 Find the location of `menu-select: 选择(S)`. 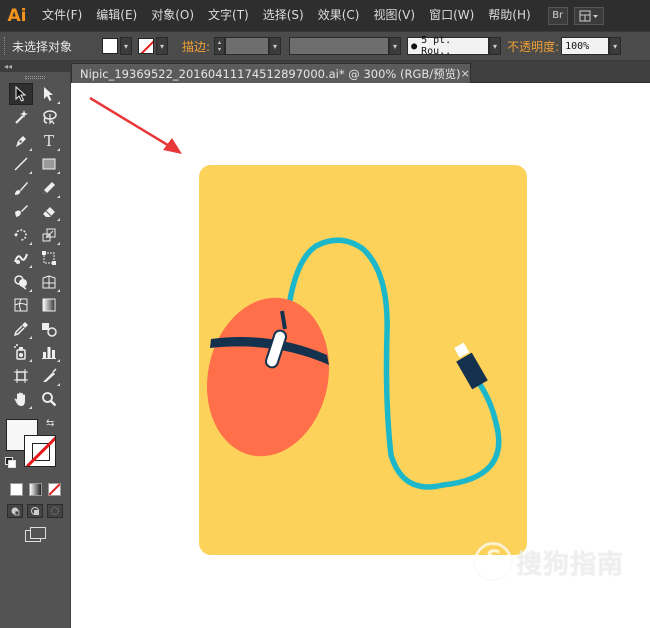

menu-select: 选择(S) is located at coordinates (283, 15).